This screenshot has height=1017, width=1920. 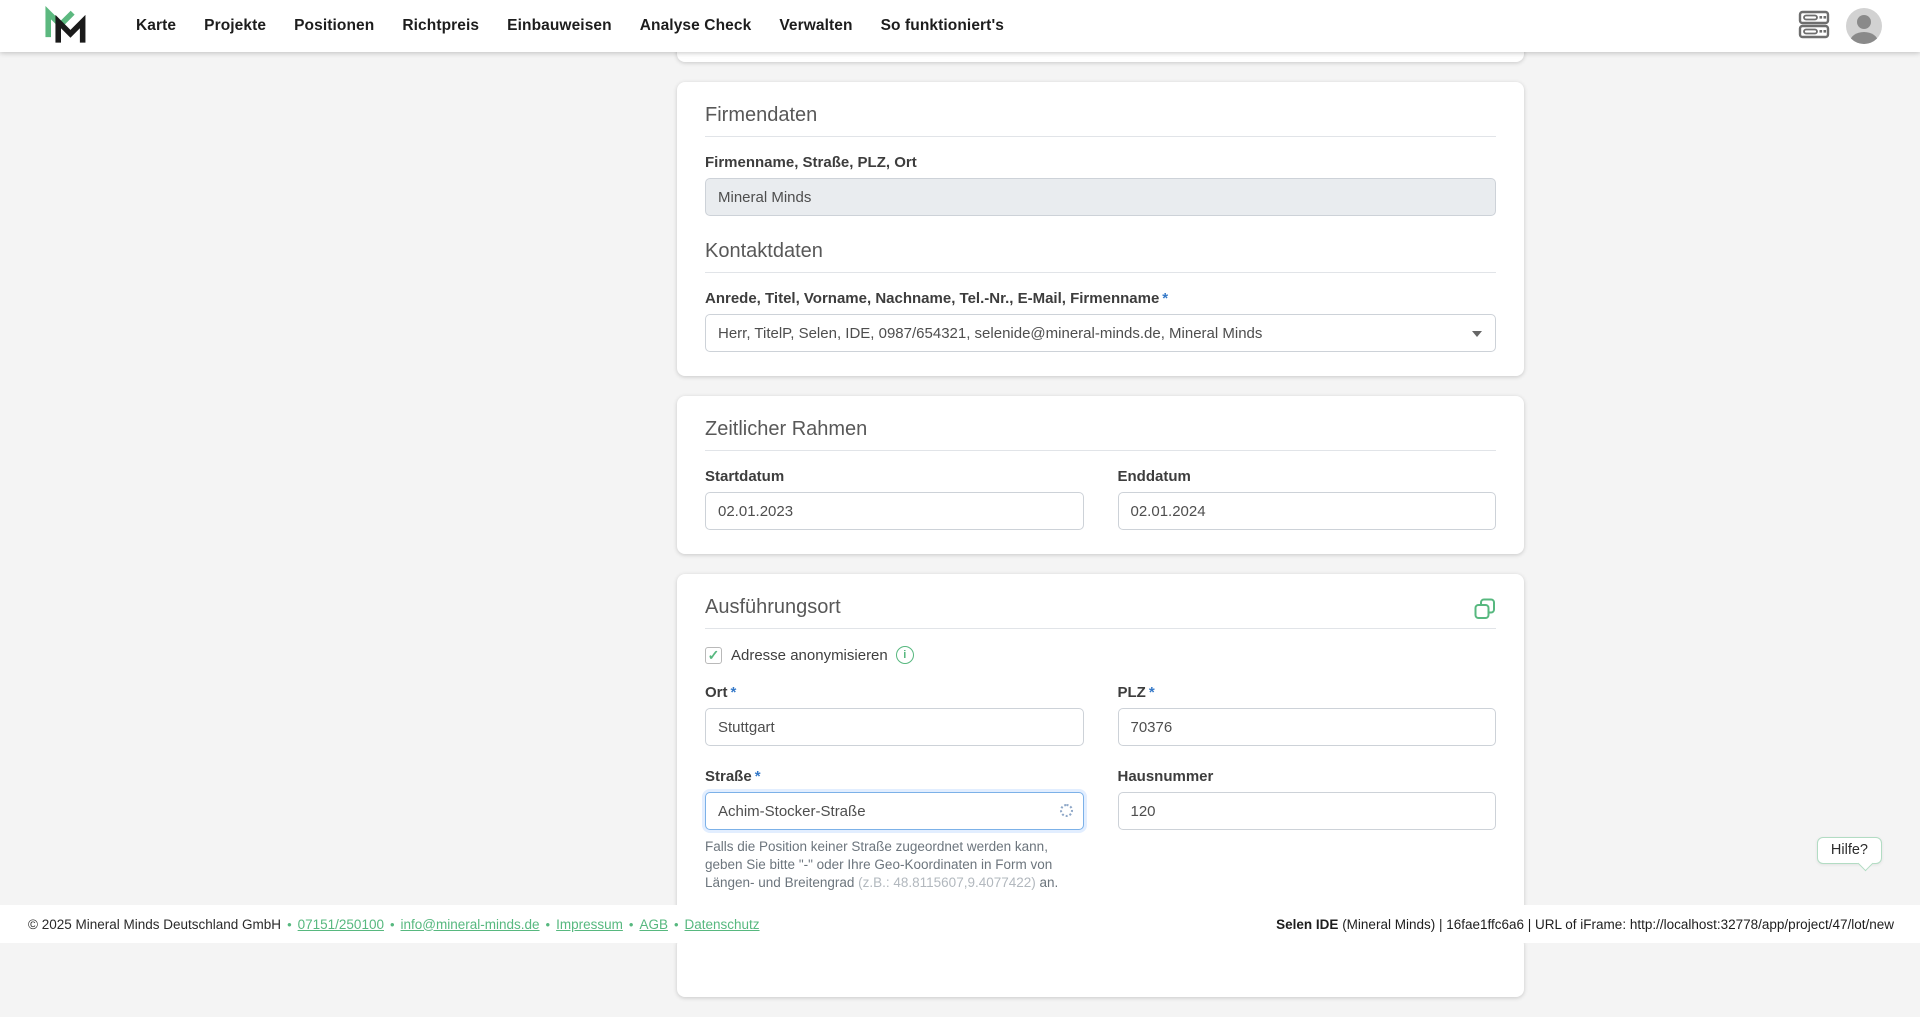 What do you see at coordinates (716, 692) in the screenshot?
I see `ort-label-text: Ort` at bounding box center [716, 692].